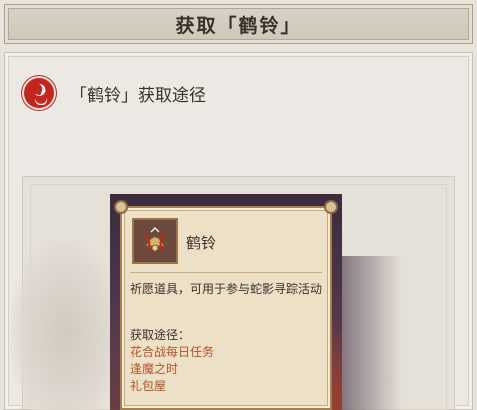 The height and width of the screenshot is (410, 477). What do you see at coordinates (226, 289) in the screenshot?
I see `item-description: 祈愿道具，可用于参与蛇影寻踪活动` at bounding box center [226, 289].